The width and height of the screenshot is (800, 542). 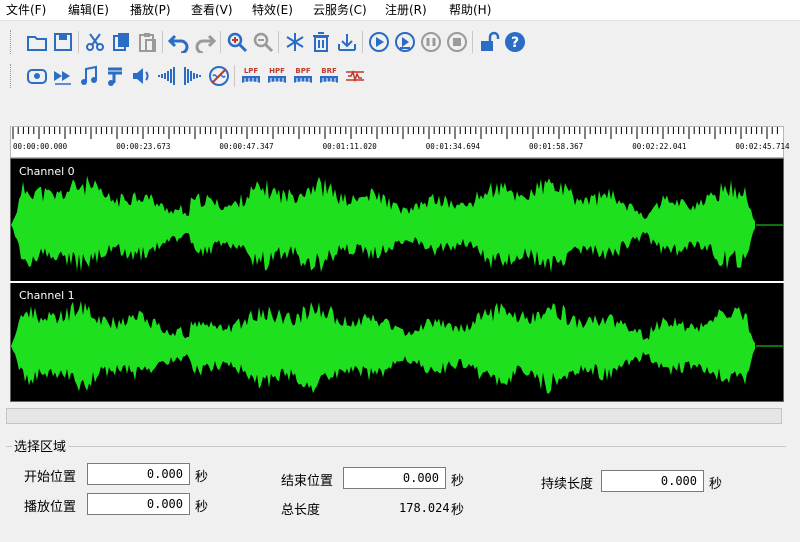 What do you see at coordinates (37, 42) in the screenshot?
I see `open-folder-button` at bounding box center [37, 42].